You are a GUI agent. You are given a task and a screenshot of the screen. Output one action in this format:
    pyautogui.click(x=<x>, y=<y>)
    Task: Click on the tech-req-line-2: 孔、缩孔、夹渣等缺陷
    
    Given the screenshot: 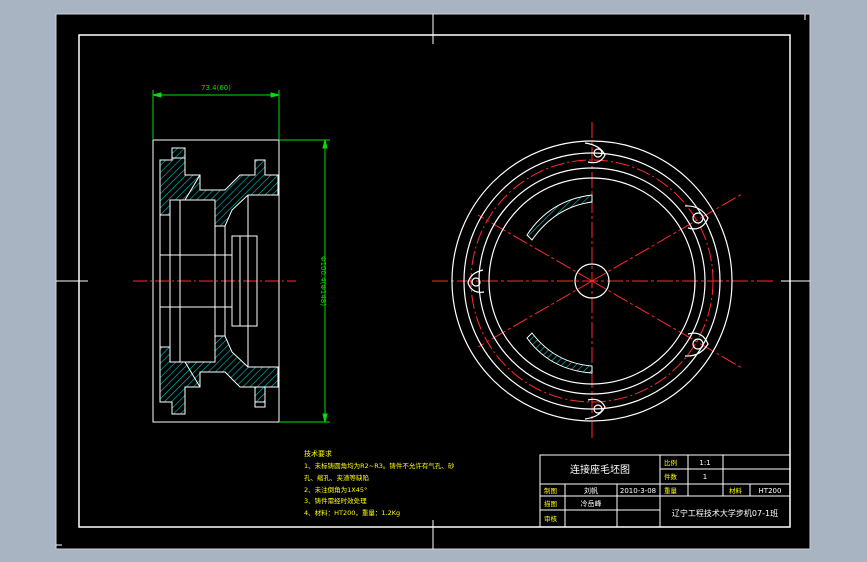 What is the action you would take?
    pyautogui.click(x=336, y=477)
    